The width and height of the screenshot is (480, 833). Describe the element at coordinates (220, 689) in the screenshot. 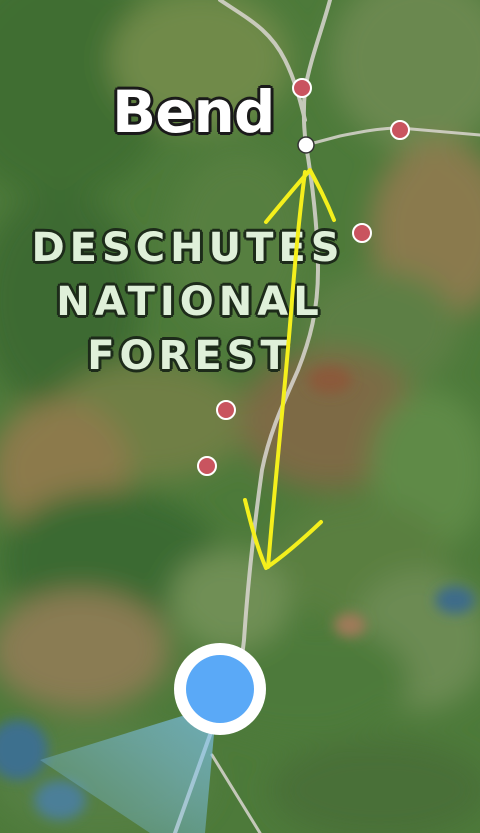

I see `current-location-icon` at that location.